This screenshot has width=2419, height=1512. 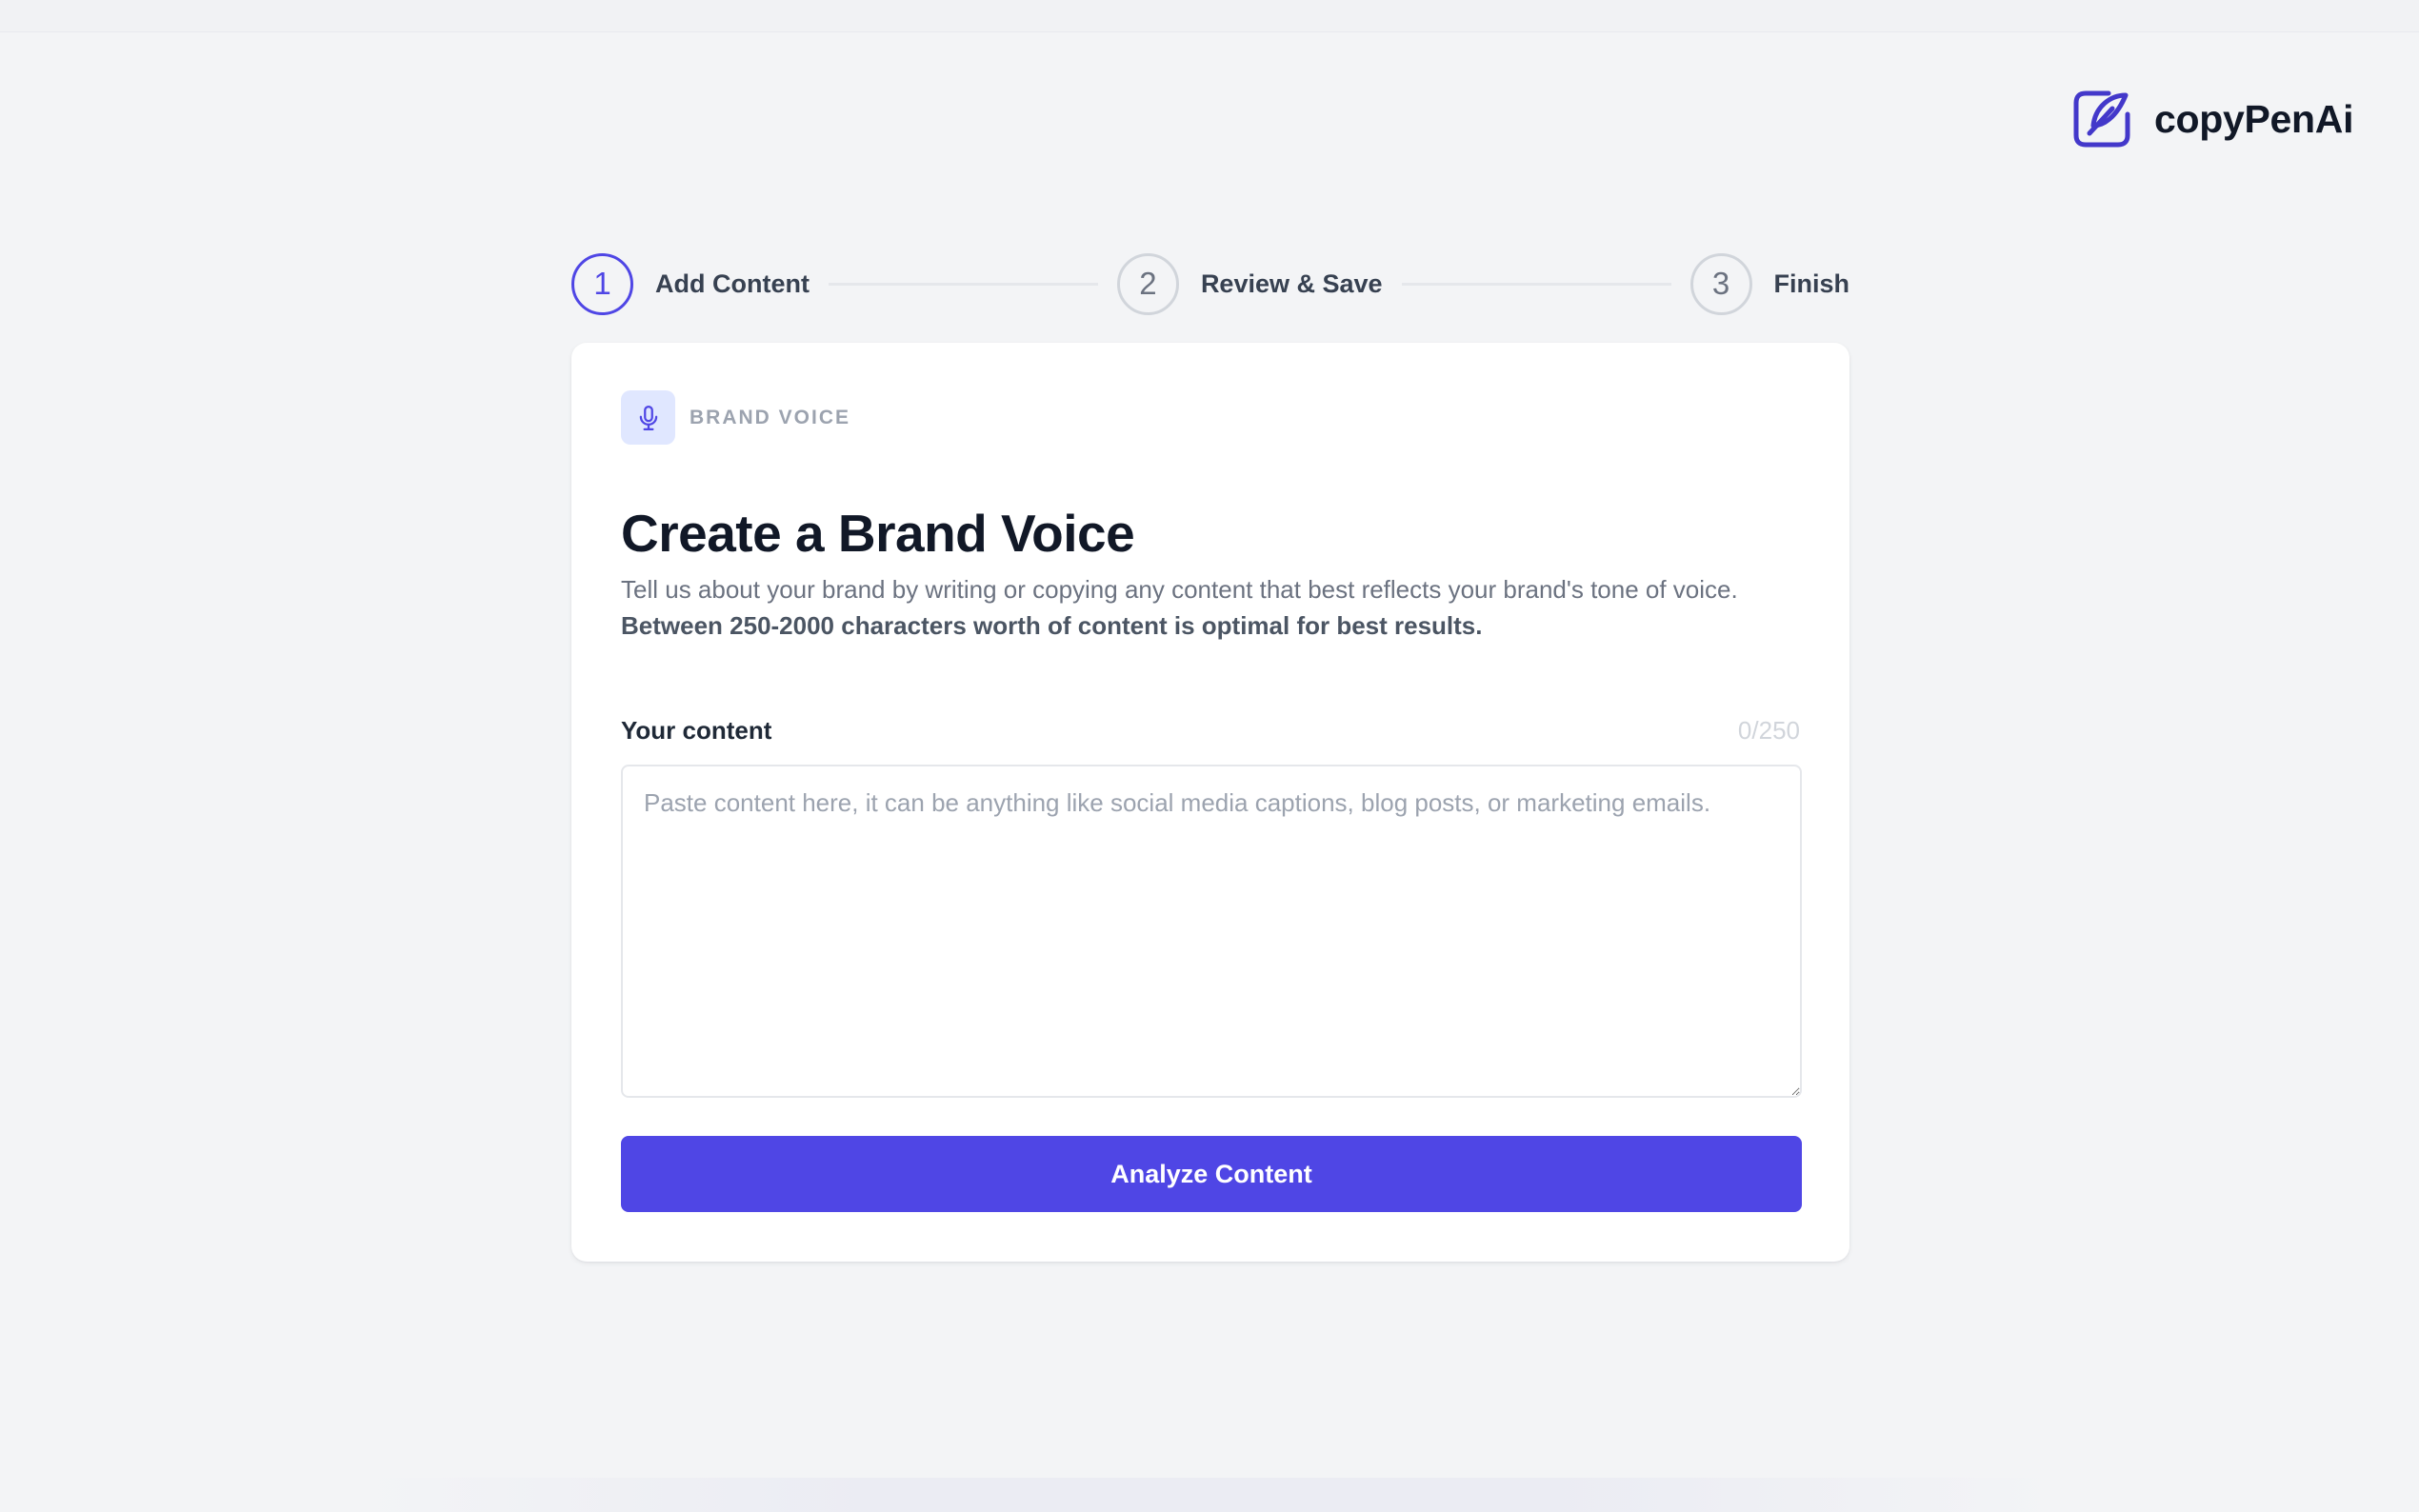 What do you see at coordinates (1211, 1174) in the screenshot?
I see `analyze-content-button: Analyze Content` at bounding box center [1211, 1174].